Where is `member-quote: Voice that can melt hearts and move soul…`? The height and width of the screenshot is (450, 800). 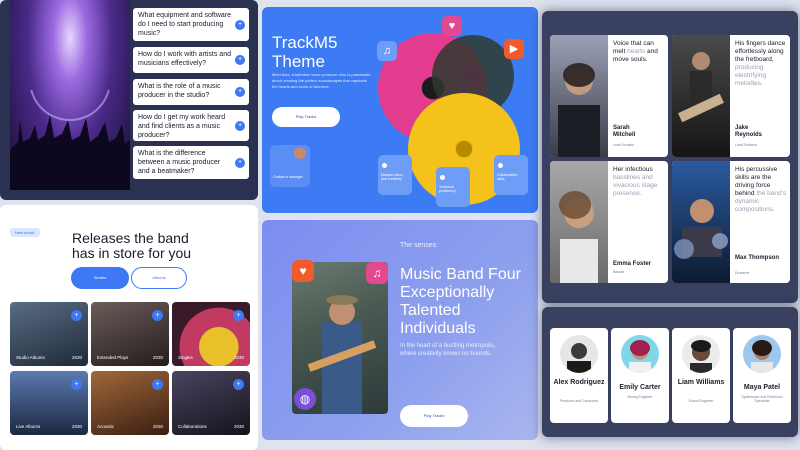
member-quote: Voice that can melt hearts and move soul… is located at coordinates (635, 51).